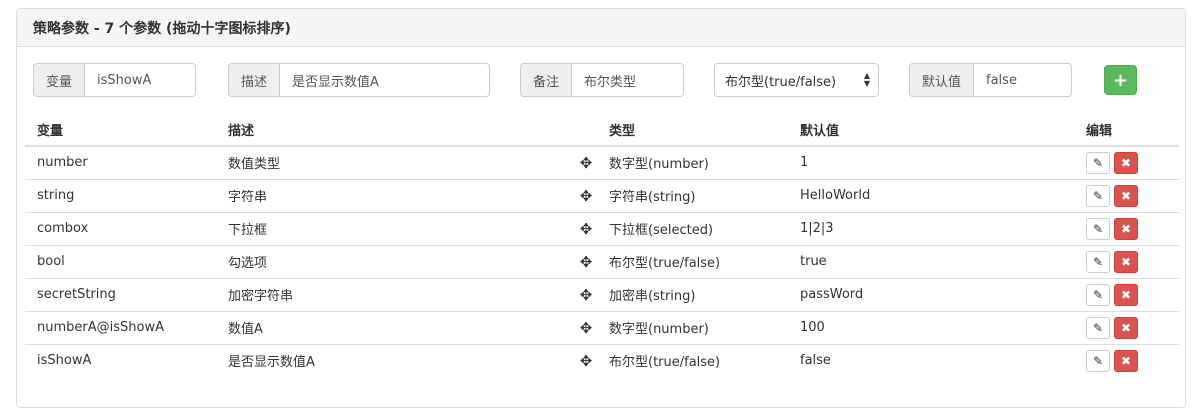 This screenshot has width=1200, height=418. I want to click on cell-default: 1|2|3, so click(931, 228).